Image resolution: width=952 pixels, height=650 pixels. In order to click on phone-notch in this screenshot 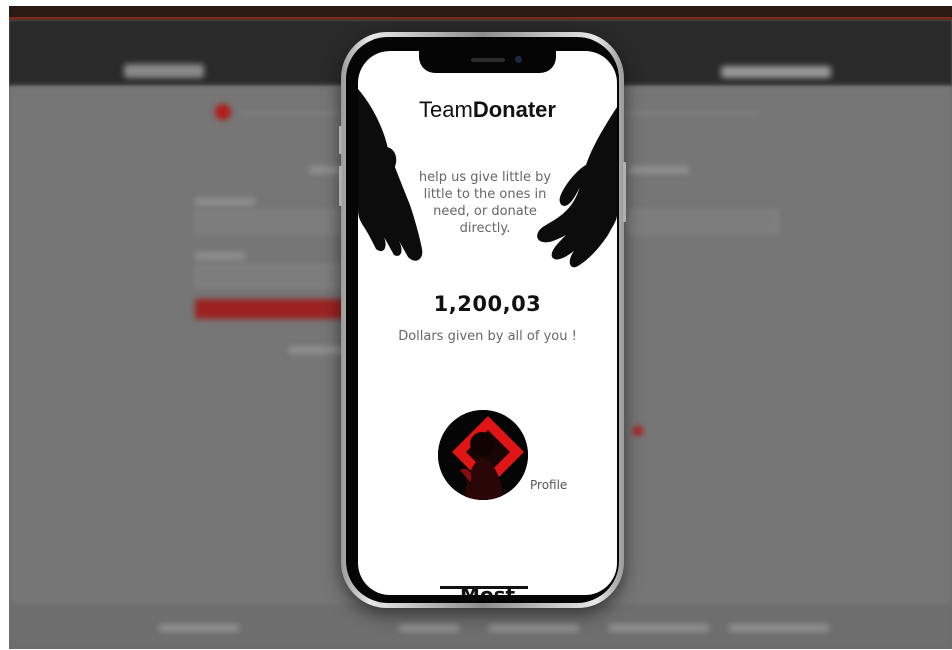, I will do `click(487, 62)`.